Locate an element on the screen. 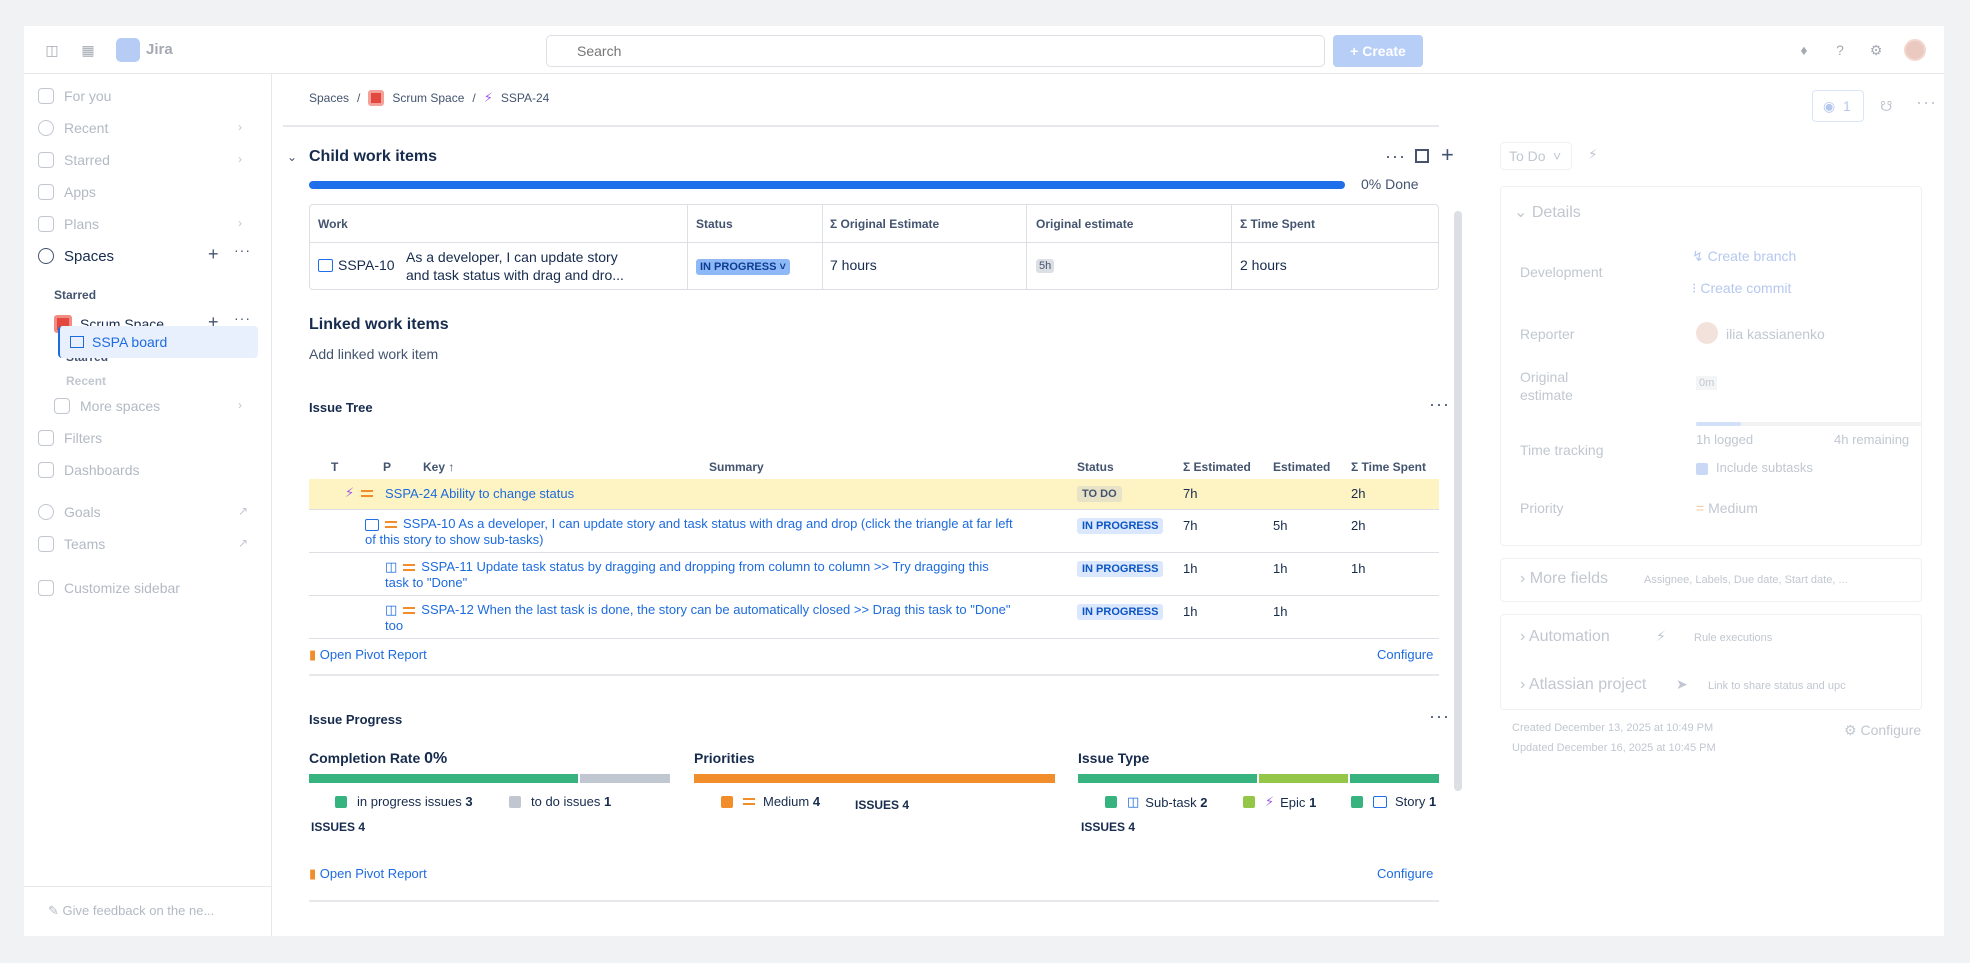 The height and width of the screenshot is (963, 1970). create-branch-link: ↯ Create branch is located at coordinates (1744, 256).